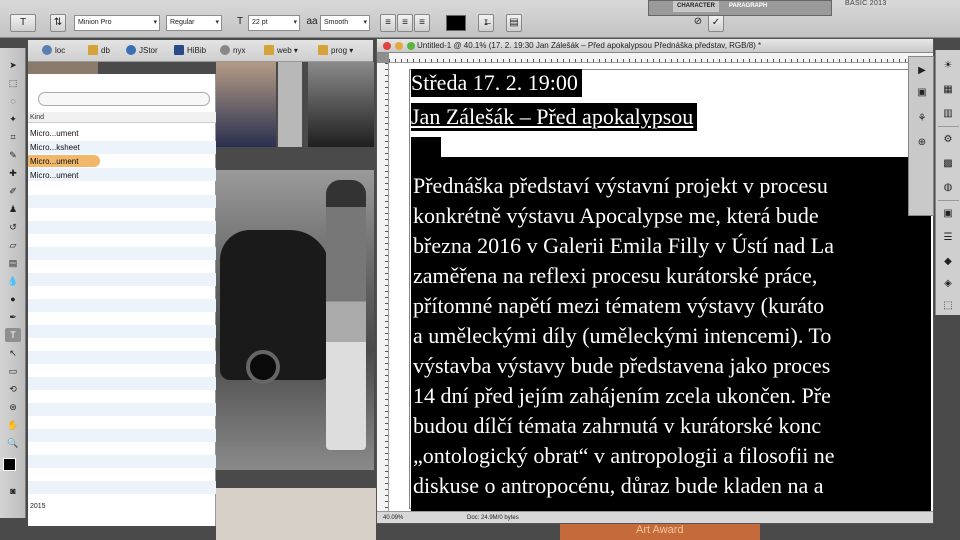  I want to click on swatches-icon: ▩, so click(948, 164).